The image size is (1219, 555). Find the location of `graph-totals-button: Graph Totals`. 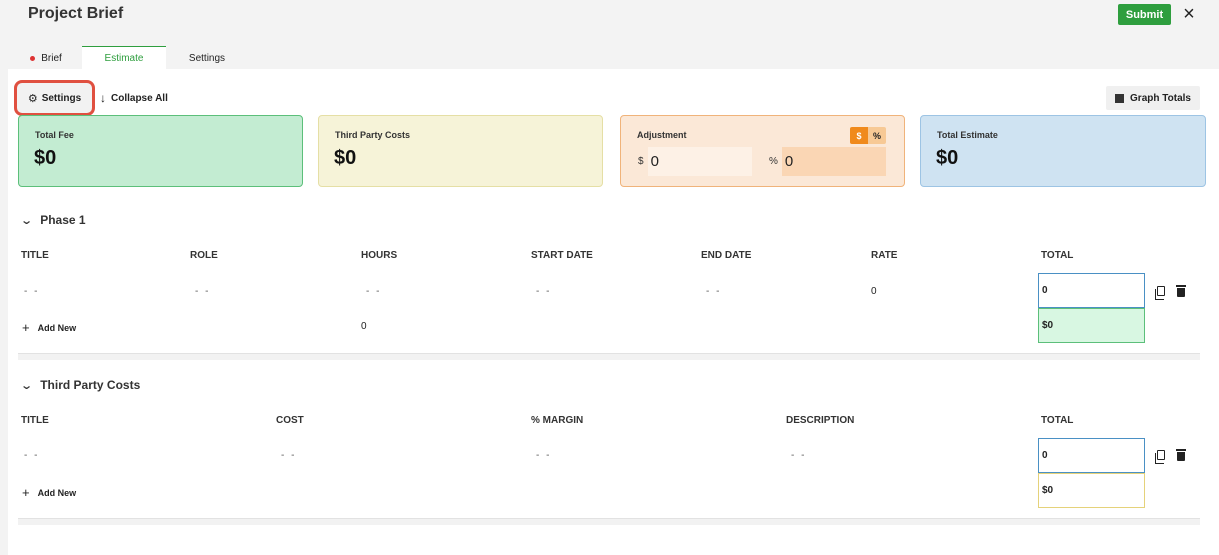

graph-totals-button: Graph Totals is located at coordinates (1153, 98).